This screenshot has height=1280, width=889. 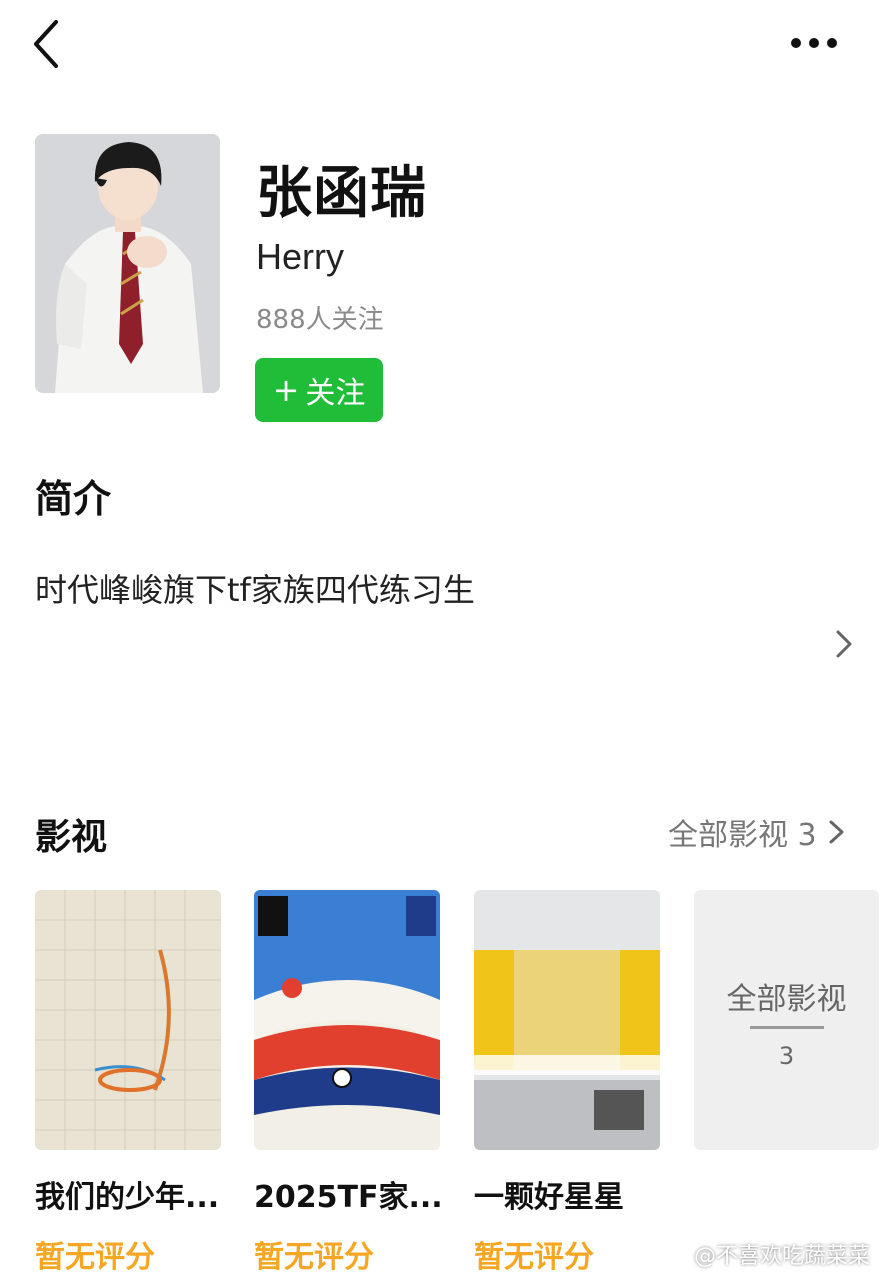 I want to click on watermark-text: @不喜欢吃蔬菜菜, so click(x=782, y=1256).